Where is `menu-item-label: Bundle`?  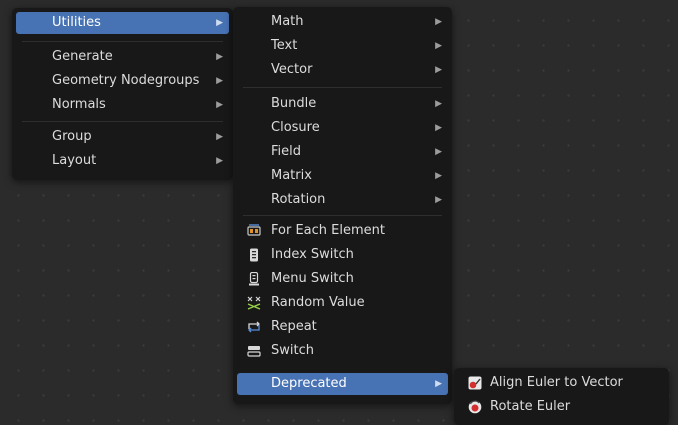 menu-item-label: Bundle is located at coordinates (294, 103).